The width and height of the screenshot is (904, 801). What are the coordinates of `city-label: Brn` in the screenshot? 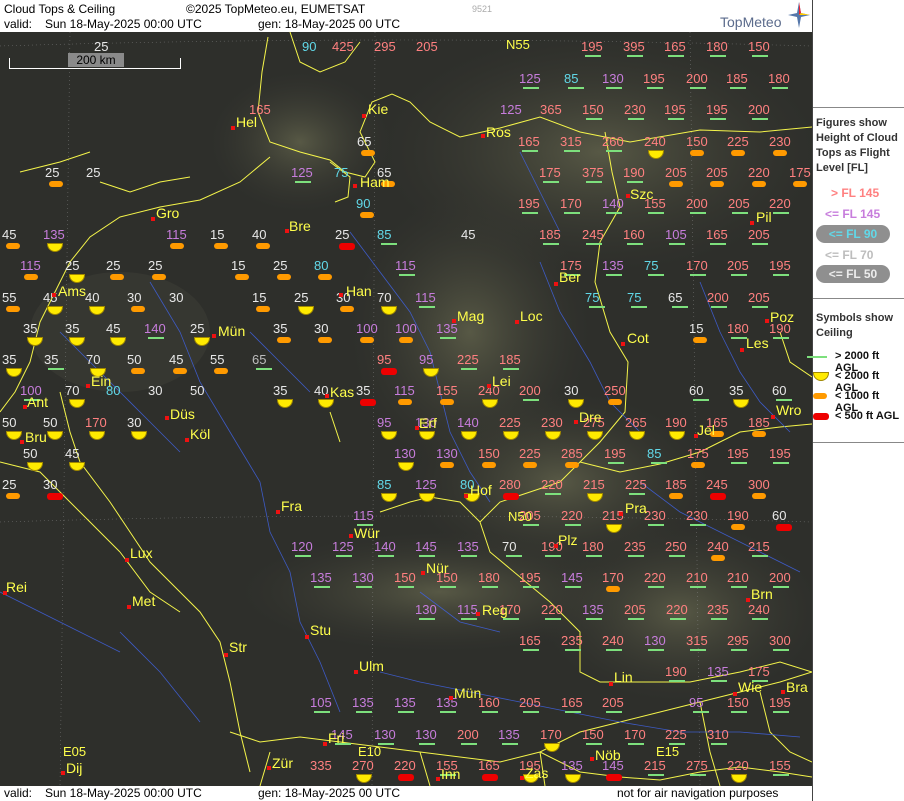 It's located at (762, 594).